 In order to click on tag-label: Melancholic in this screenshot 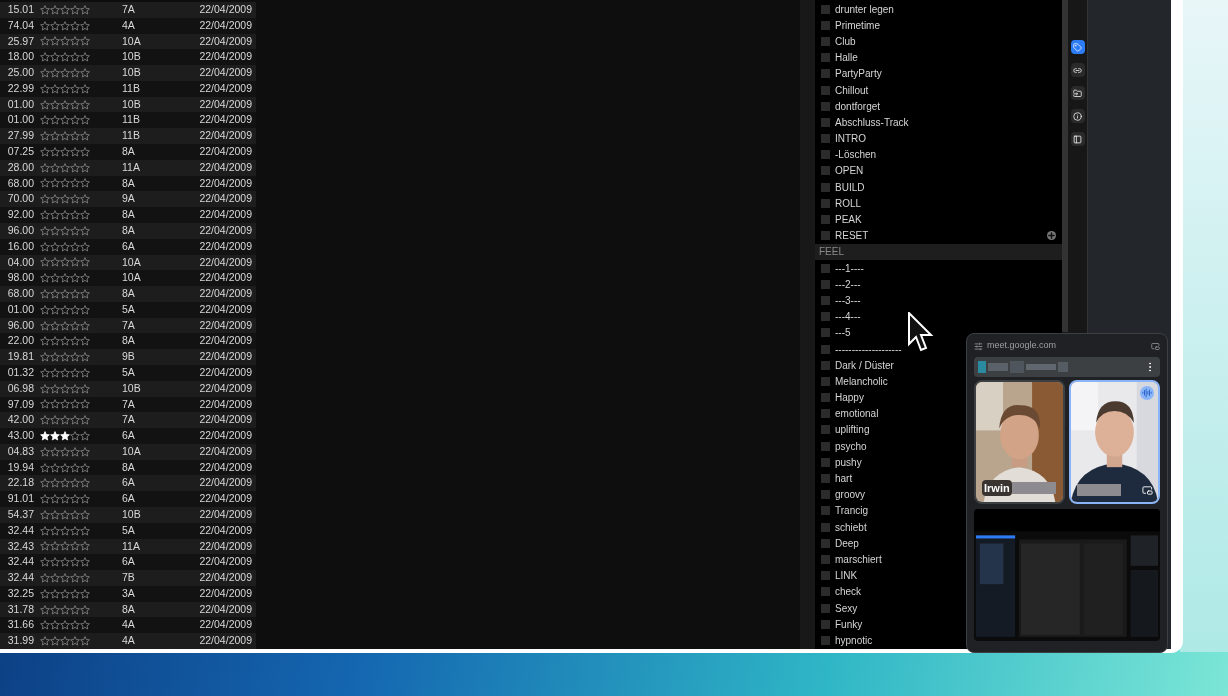, I will do `click(861, 381)`.